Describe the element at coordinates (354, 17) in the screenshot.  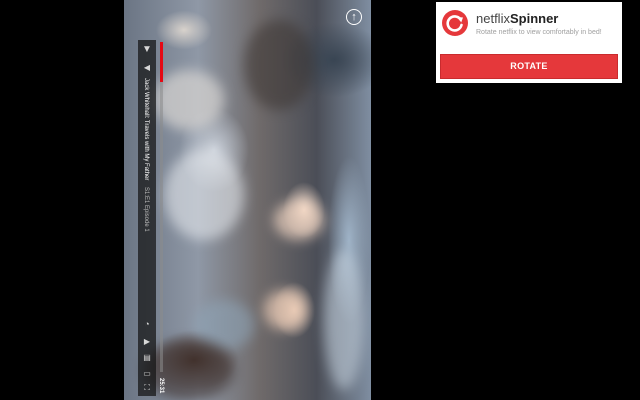
I see `upload-arrow-icon: ↑` at that location.